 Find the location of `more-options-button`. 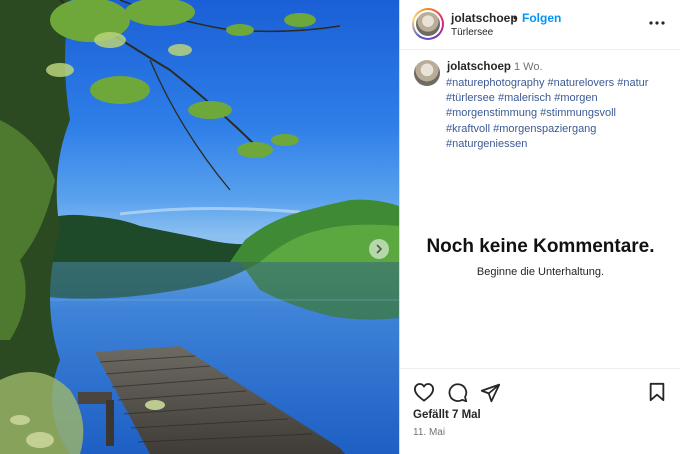

more-options-button is located at coordinates (657, 23).